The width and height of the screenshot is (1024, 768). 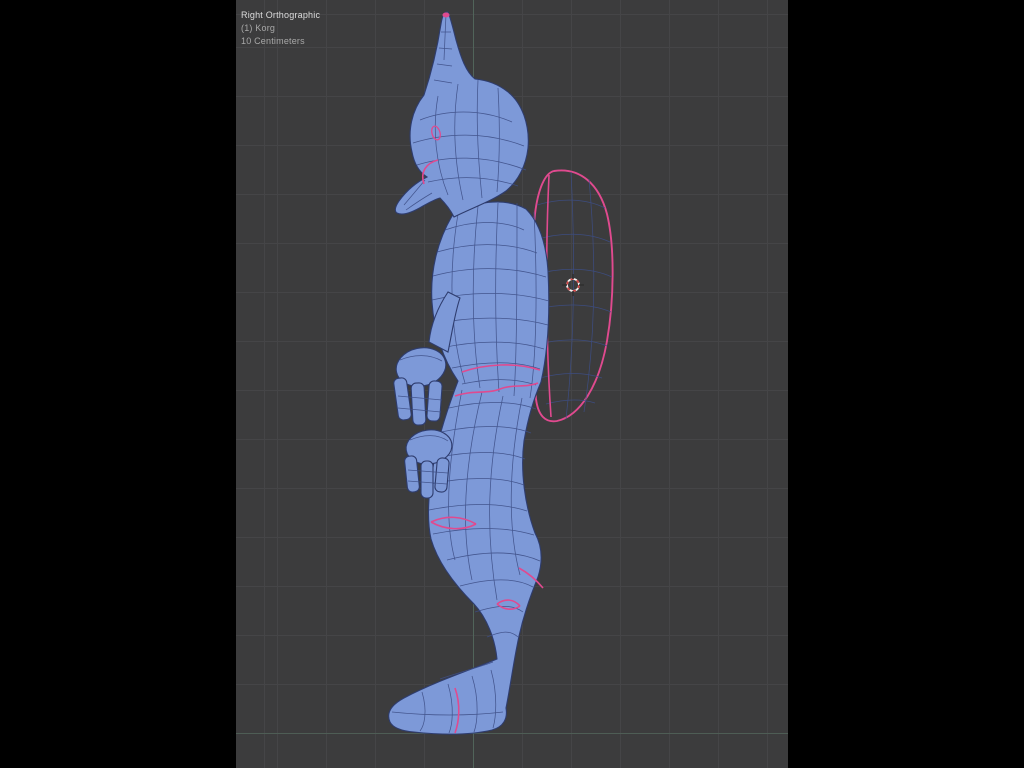 What do you see at coordinates (421, 384) in the screenshot?
I see `hand-upper` at bounding box center [421, 384].